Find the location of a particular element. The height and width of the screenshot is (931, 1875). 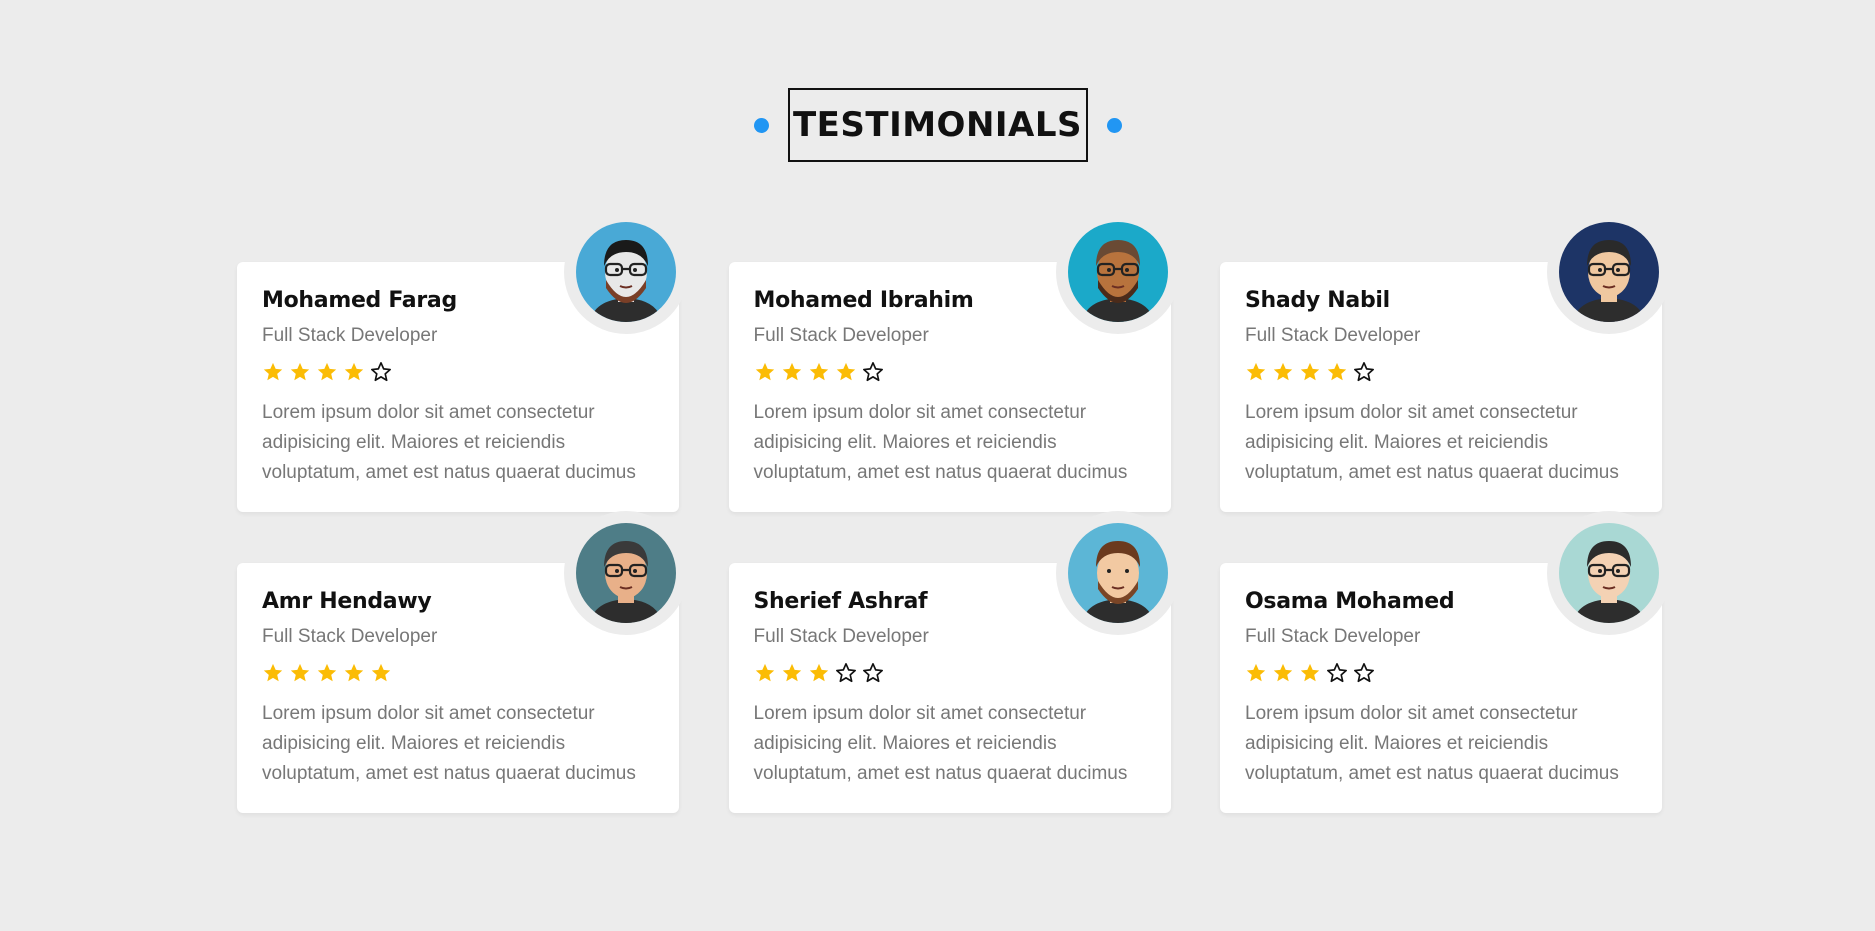

avatar-bearded-beanie-icon is located at coordinates (626, 272).